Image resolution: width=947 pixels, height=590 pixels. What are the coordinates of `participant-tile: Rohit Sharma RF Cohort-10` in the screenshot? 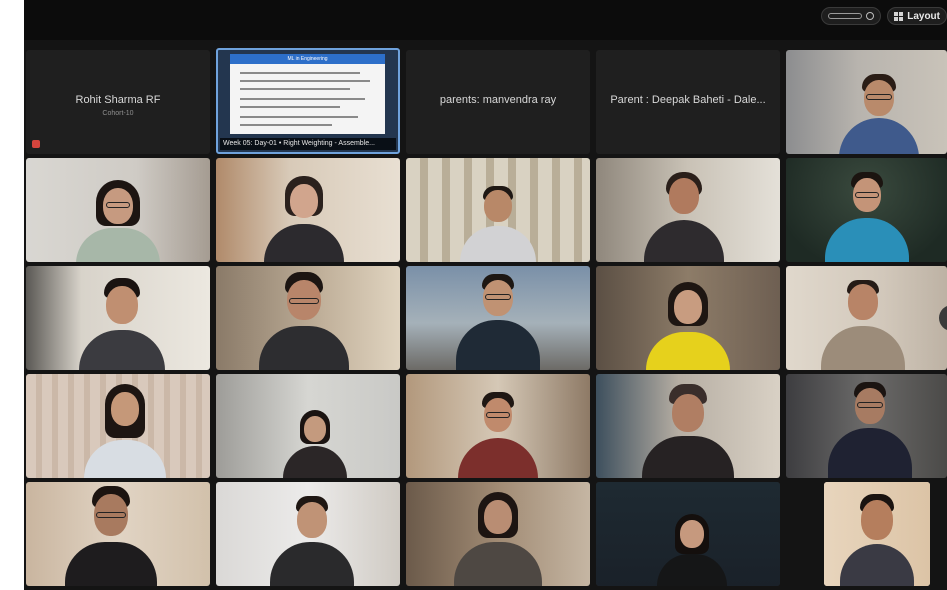 It's located at (118, 102).